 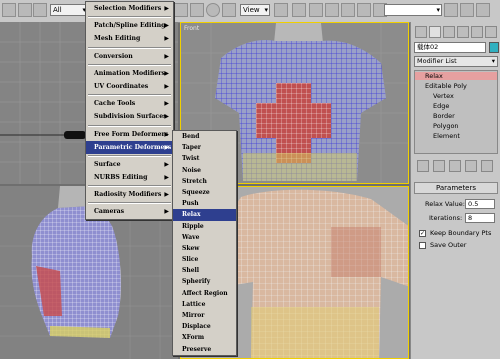 What do you see at coordinates (204, 259) in the screenshot?
I see `submenu-item-slice: Slice` at bounding box center [204, 259].